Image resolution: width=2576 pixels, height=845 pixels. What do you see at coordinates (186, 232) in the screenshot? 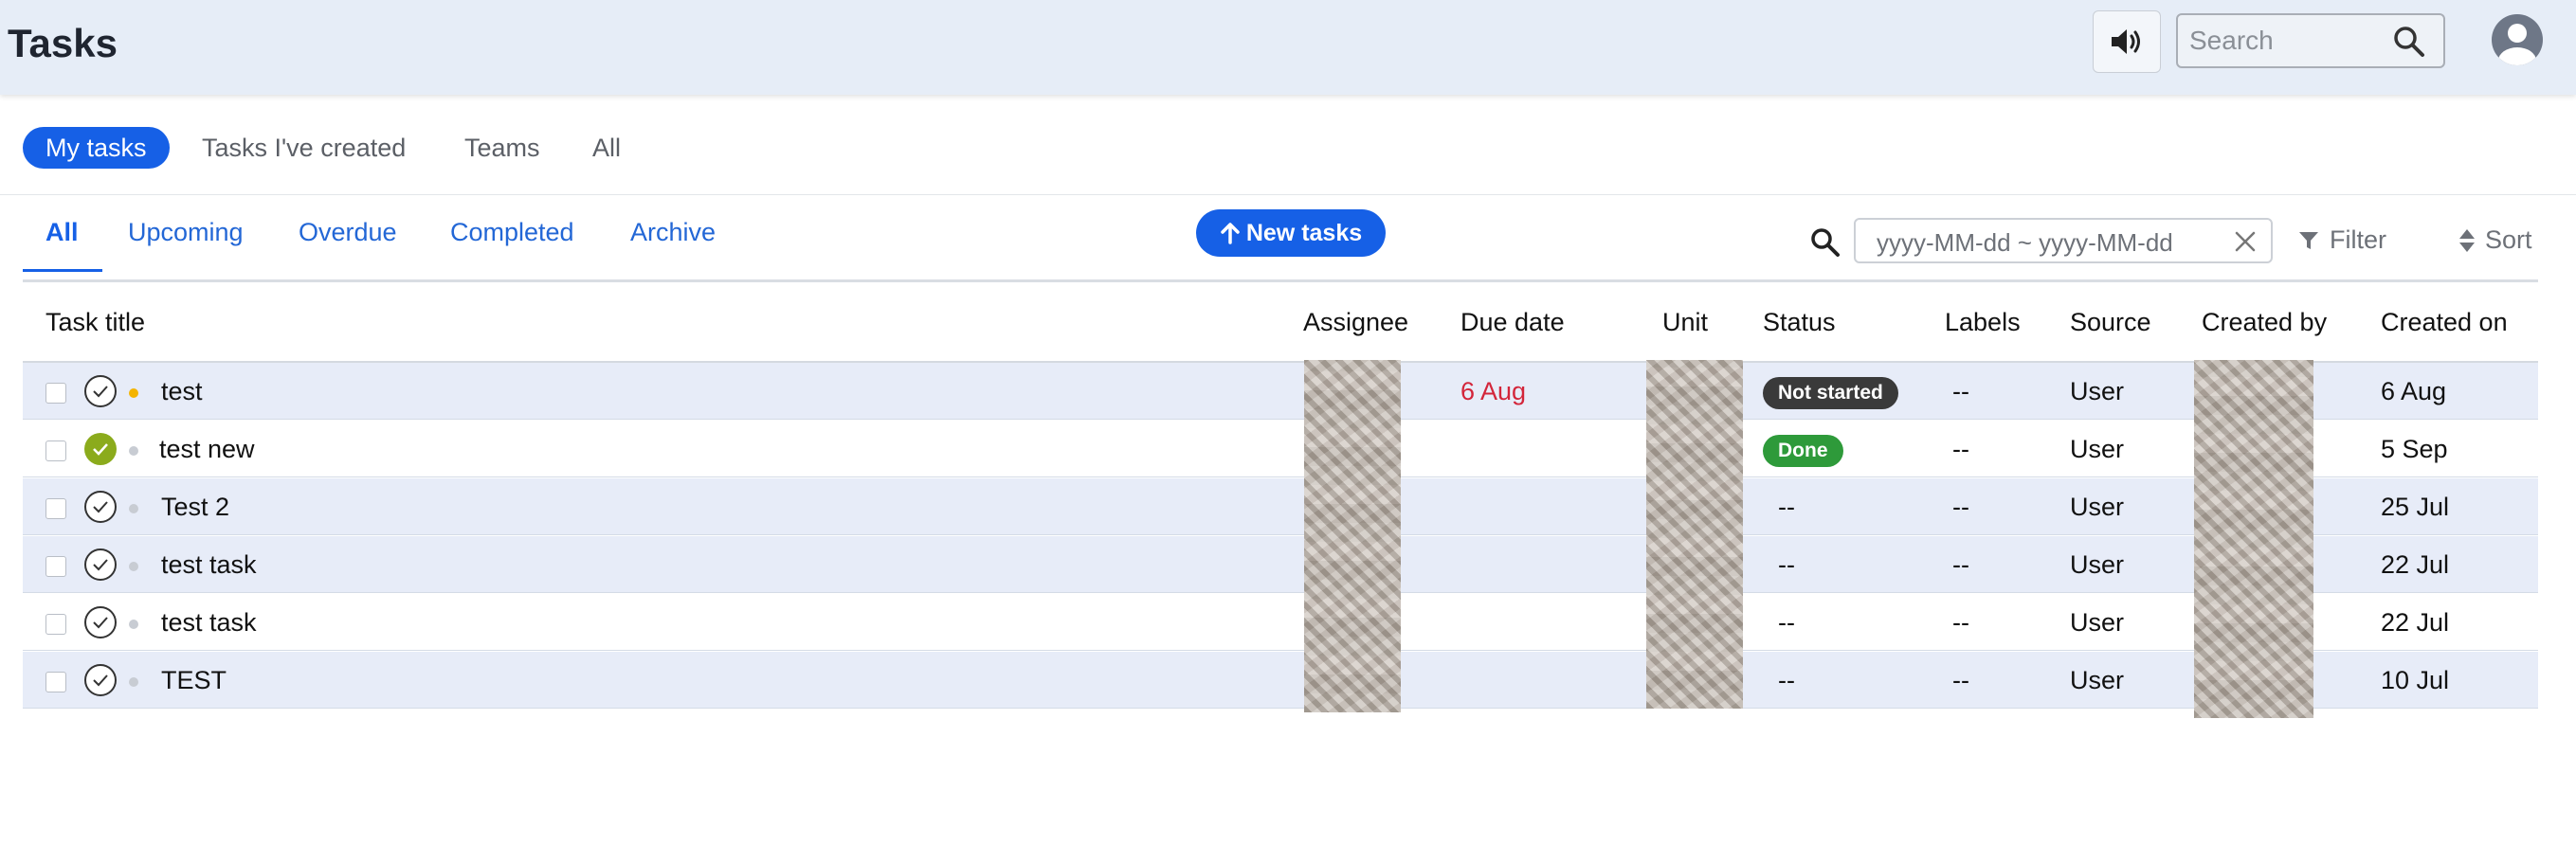
I see `subtab-upcoming: Upcoming` at bounding box center [186, 232].